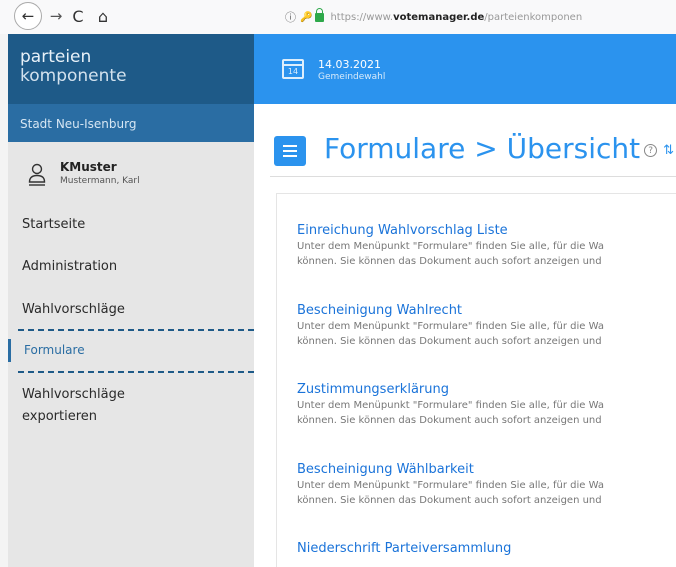 Image resolution: width=676 pixels, height=567 pixels. I want to click on sidebar-item-label: Formulare, so click(54, 350).